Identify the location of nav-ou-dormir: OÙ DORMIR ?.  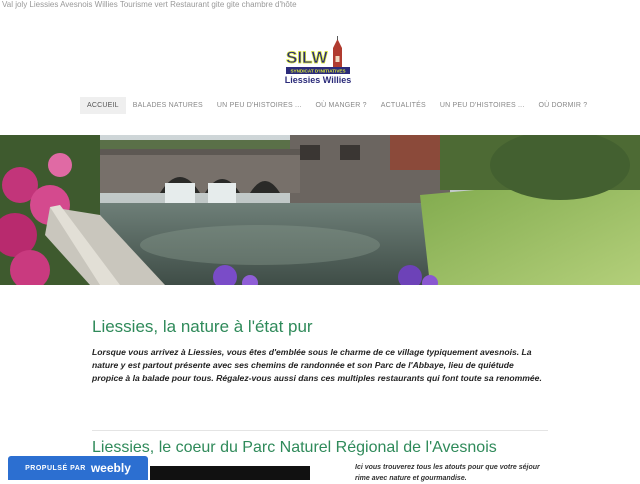
(562, 105).